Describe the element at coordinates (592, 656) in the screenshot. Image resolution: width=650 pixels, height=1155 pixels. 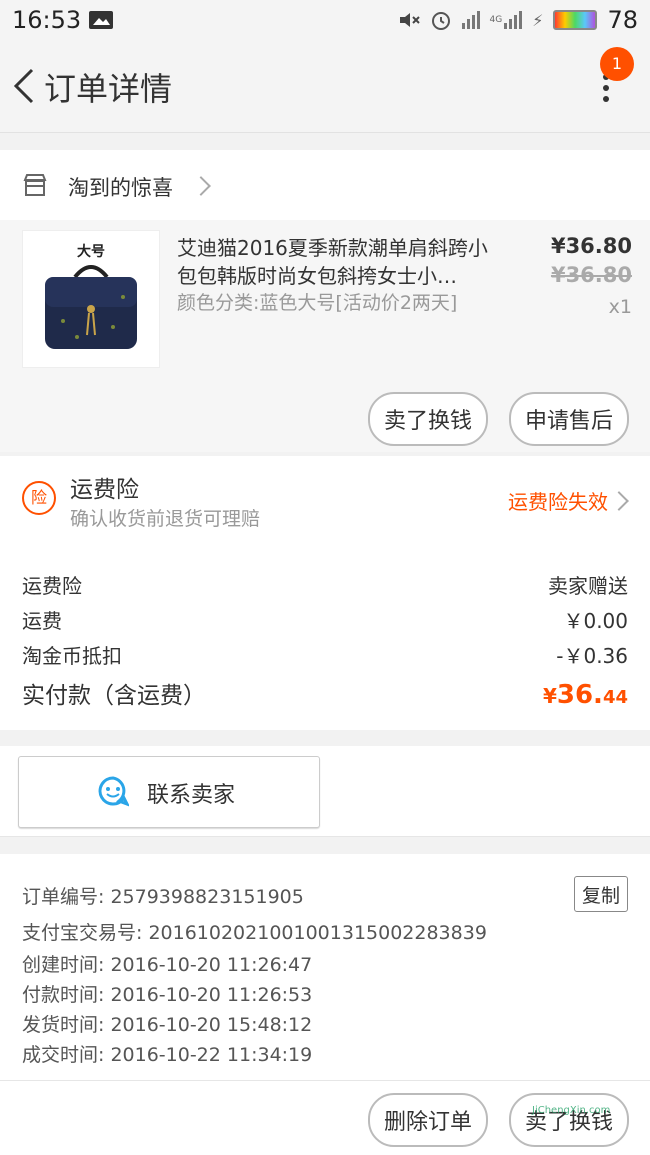
I see `fee-value: -￥0.36` at that location.